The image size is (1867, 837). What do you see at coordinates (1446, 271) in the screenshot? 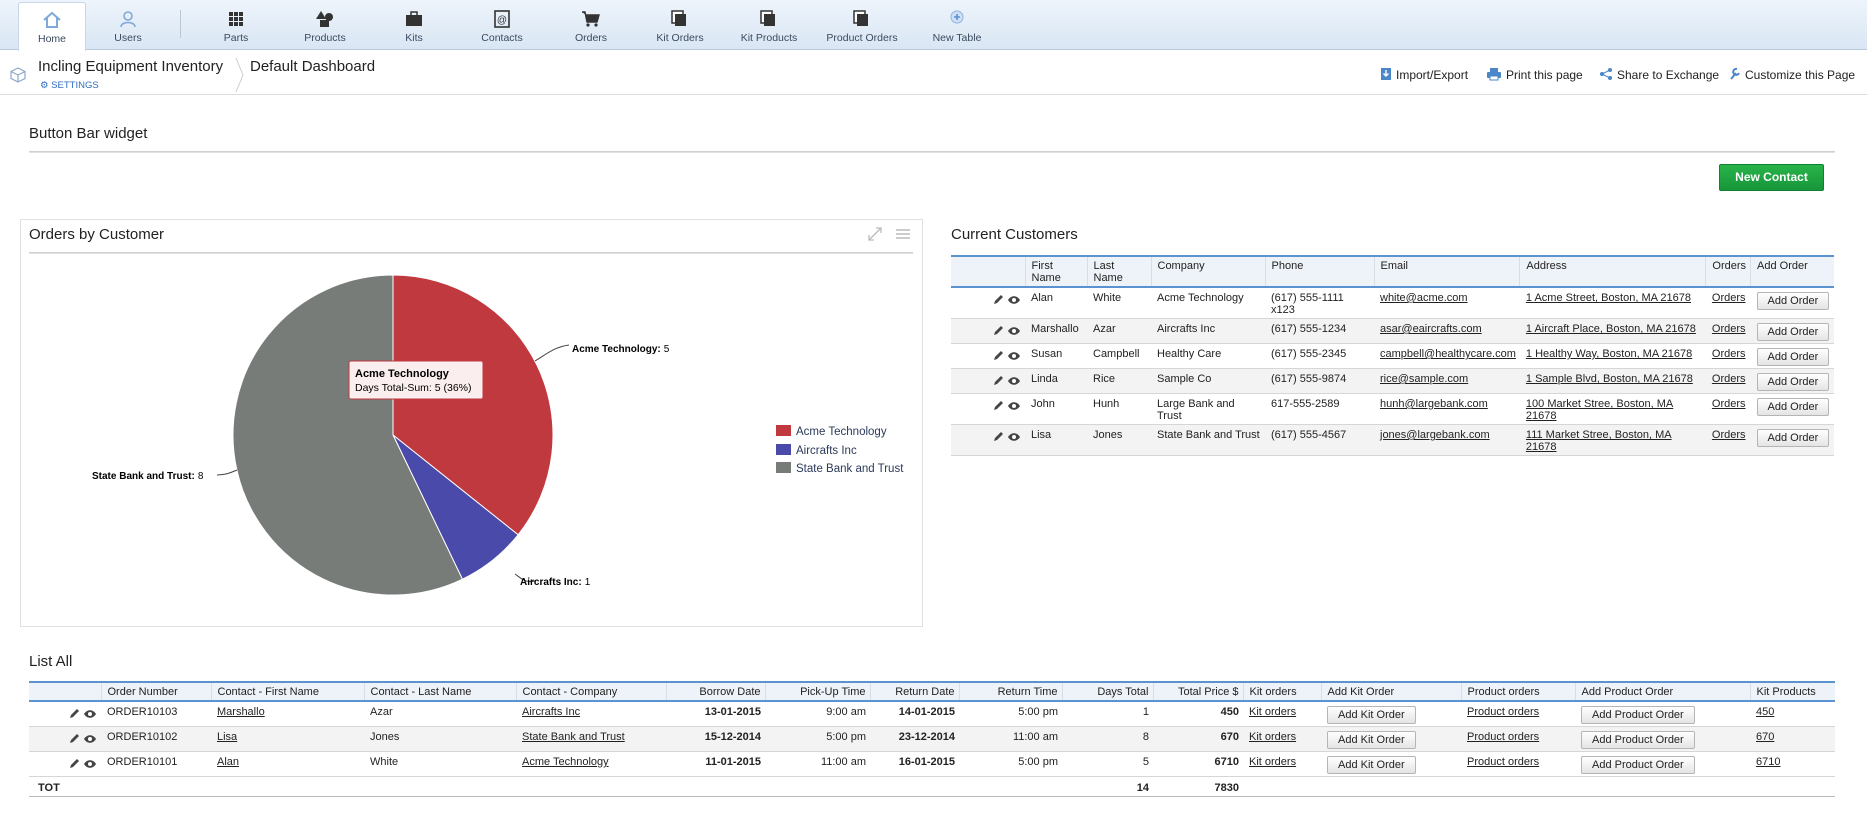
I see `column-header: Email` at bounding box center [1446, 271].